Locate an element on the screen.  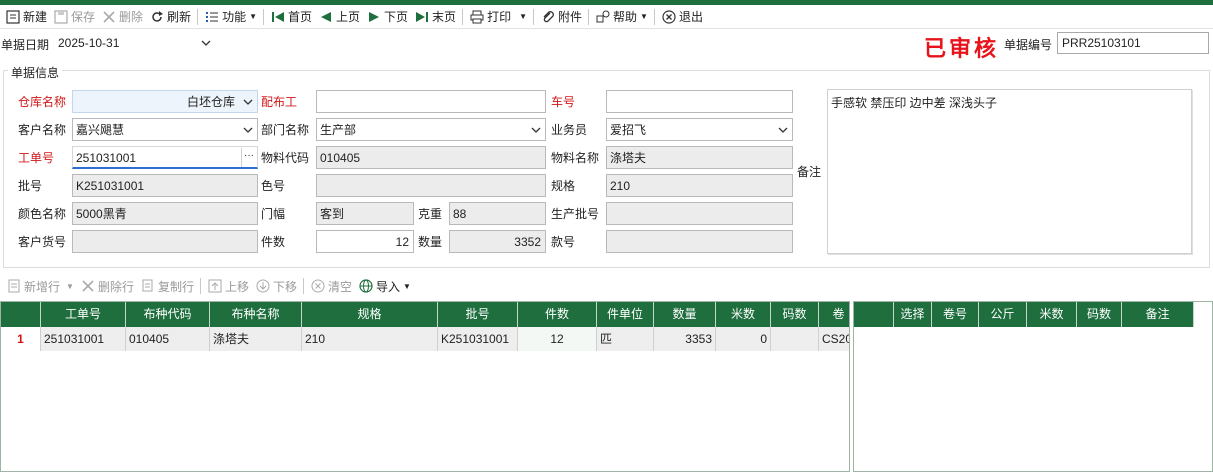
save-button: 保存 is located at coordinates (74, 17).